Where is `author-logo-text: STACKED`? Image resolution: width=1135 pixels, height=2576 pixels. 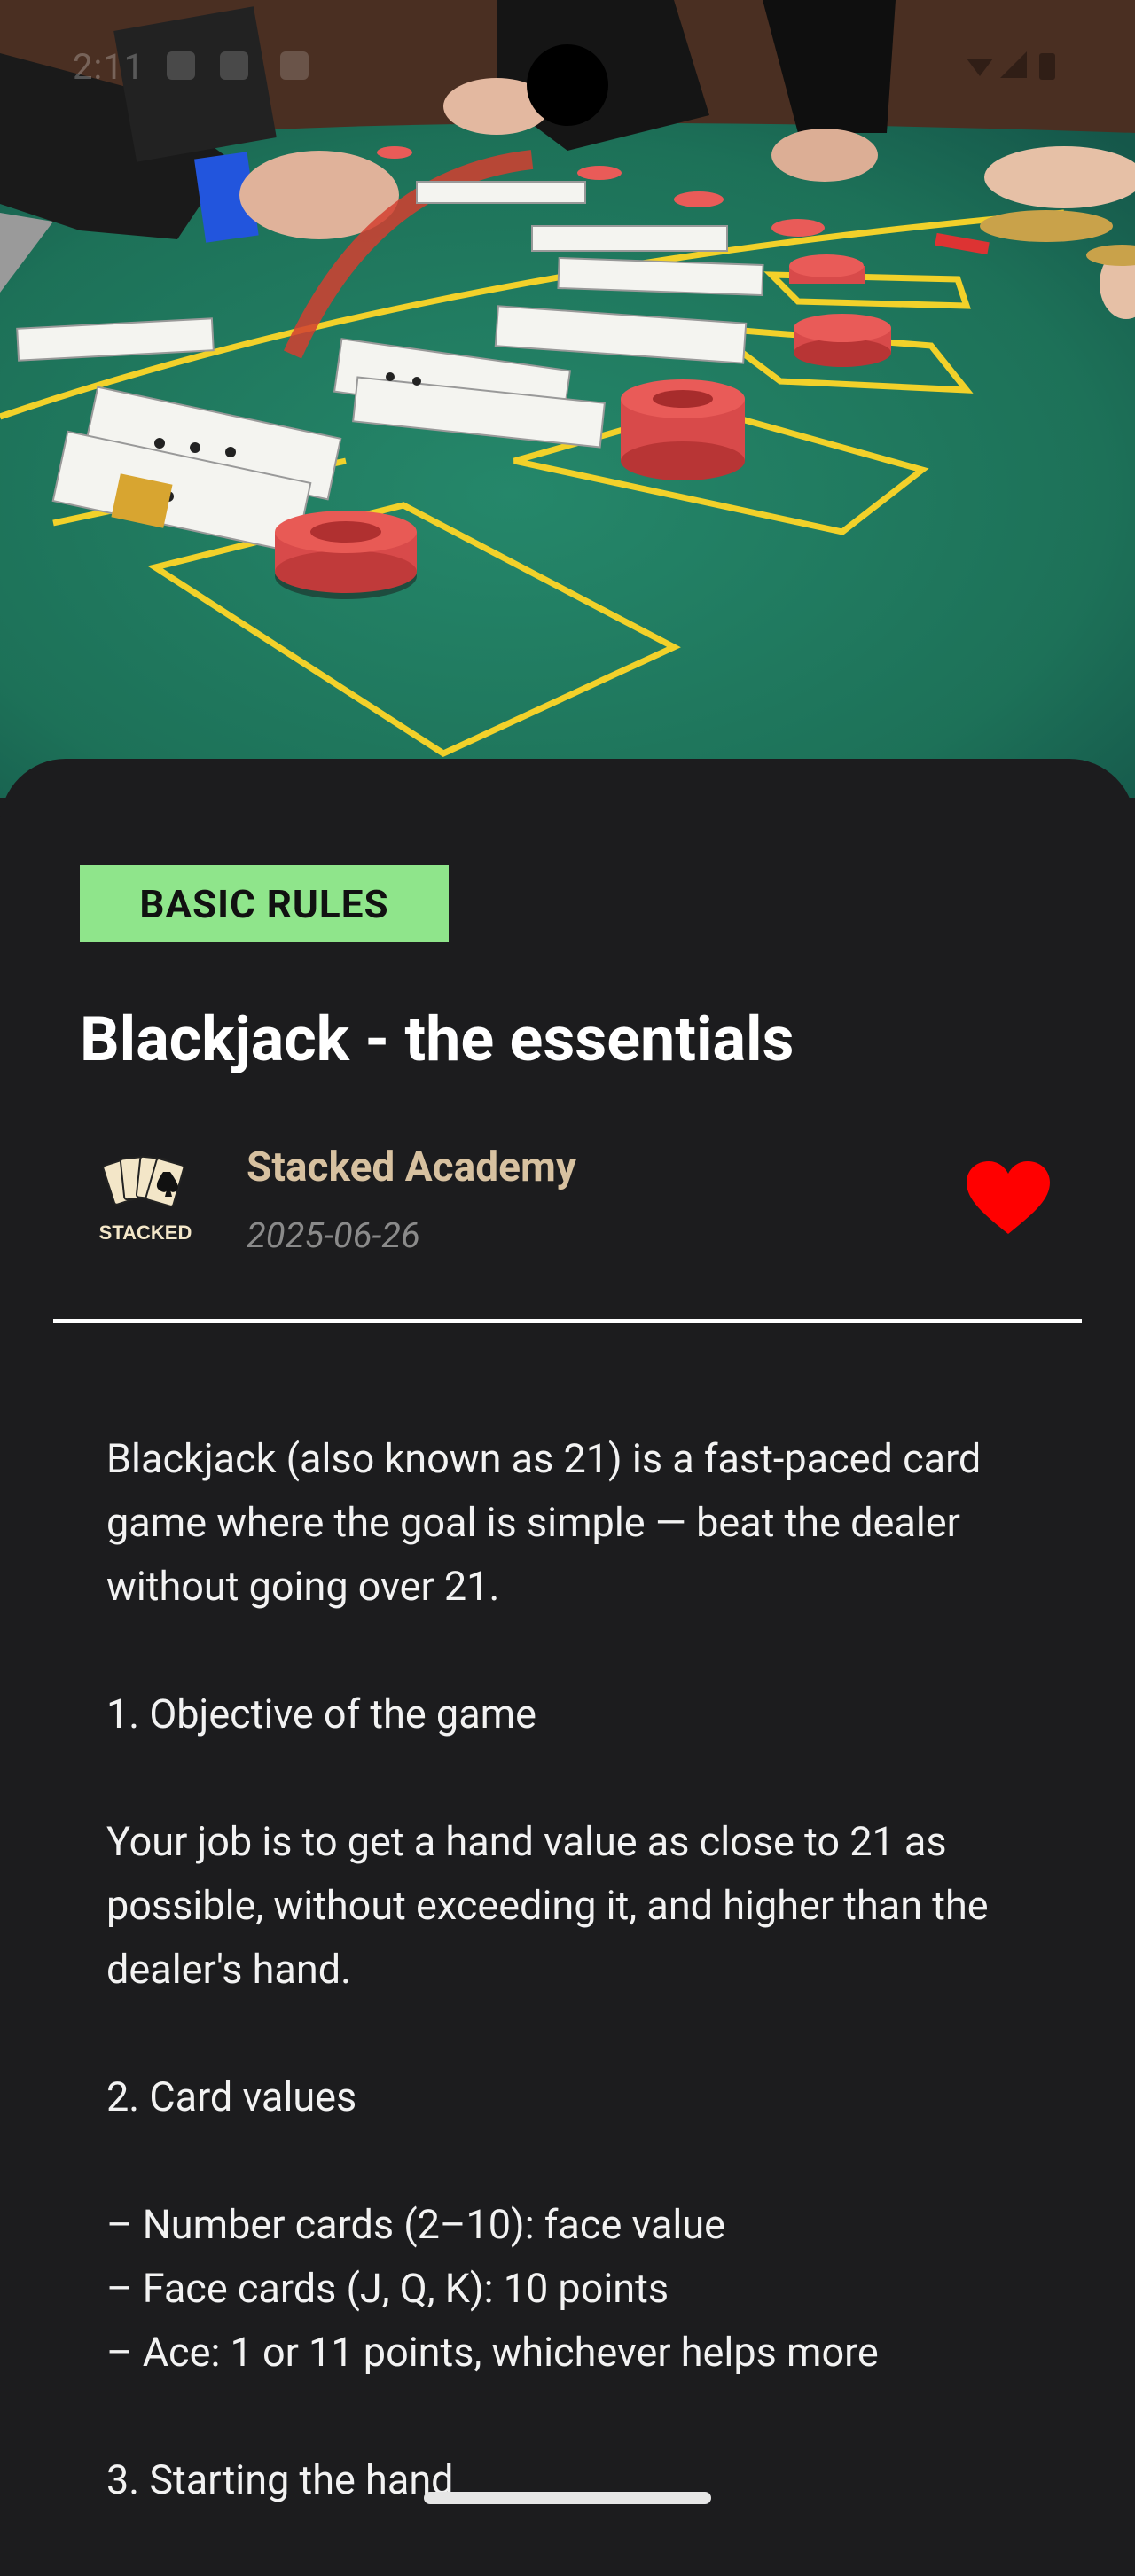 author-logo-text: STACKED is located at coordinates (146, 1233).